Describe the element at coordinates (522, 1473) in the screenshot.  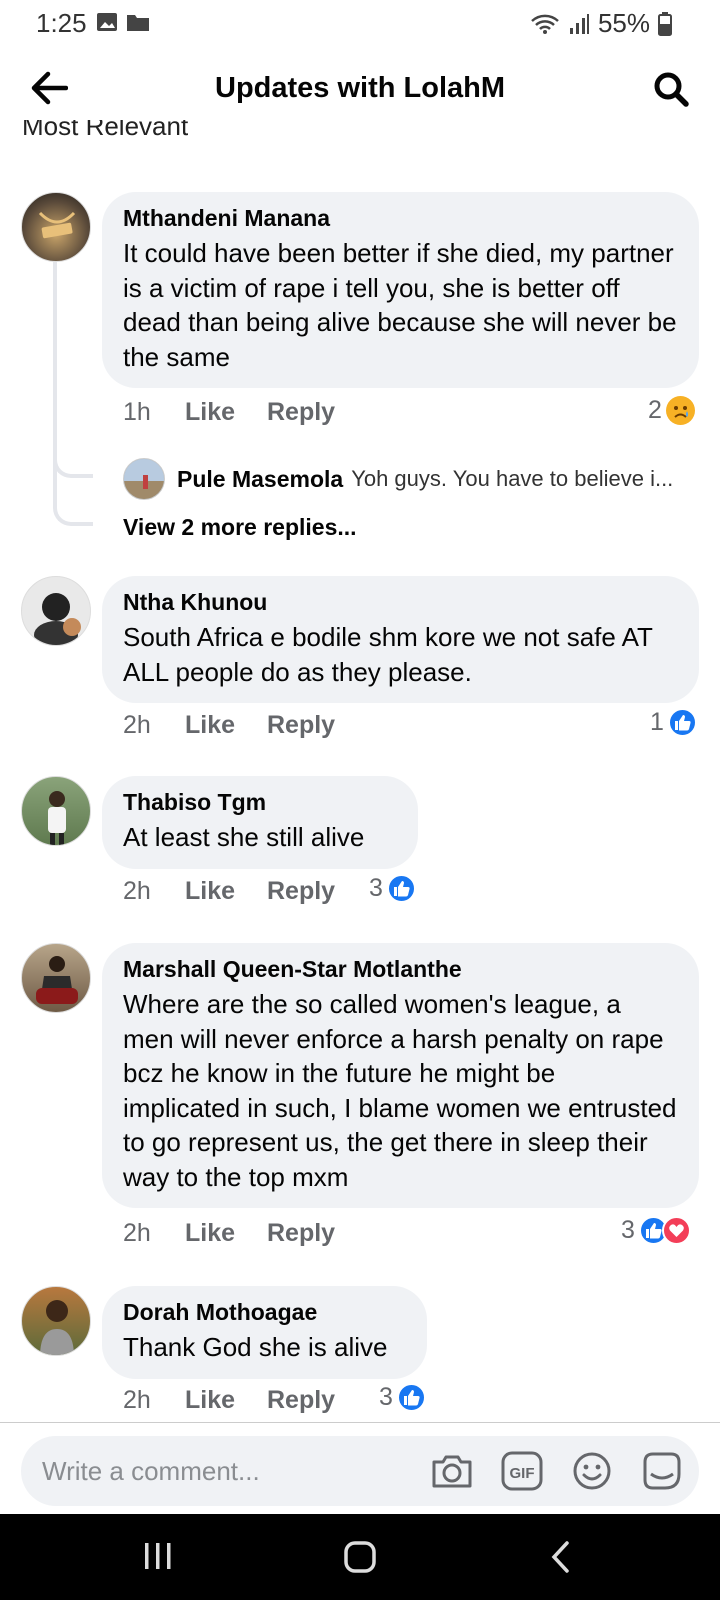
I see `svg-text: GIF` at that location.